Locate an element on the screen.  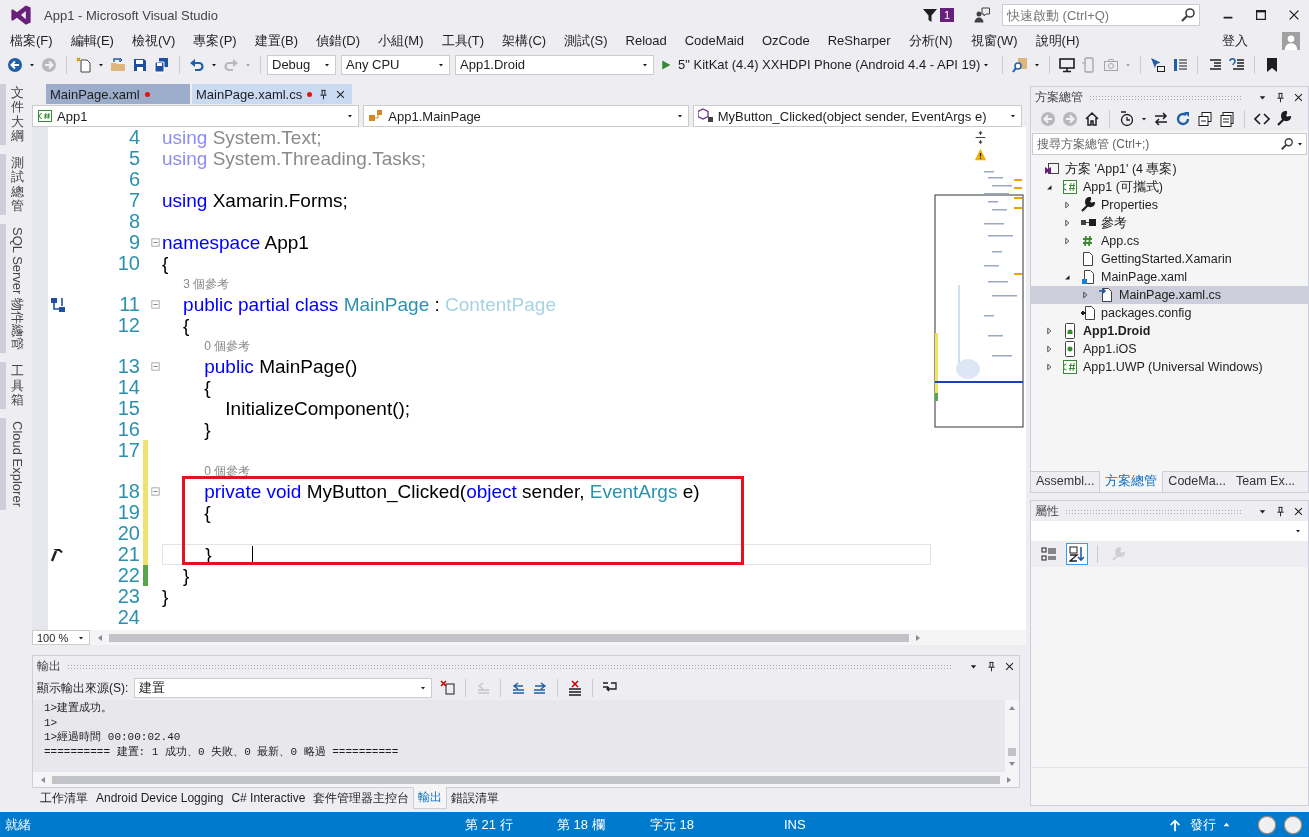
search-input: 搜尋方案總管 (Ctrl+;) is located at coordinates (1156, 144).